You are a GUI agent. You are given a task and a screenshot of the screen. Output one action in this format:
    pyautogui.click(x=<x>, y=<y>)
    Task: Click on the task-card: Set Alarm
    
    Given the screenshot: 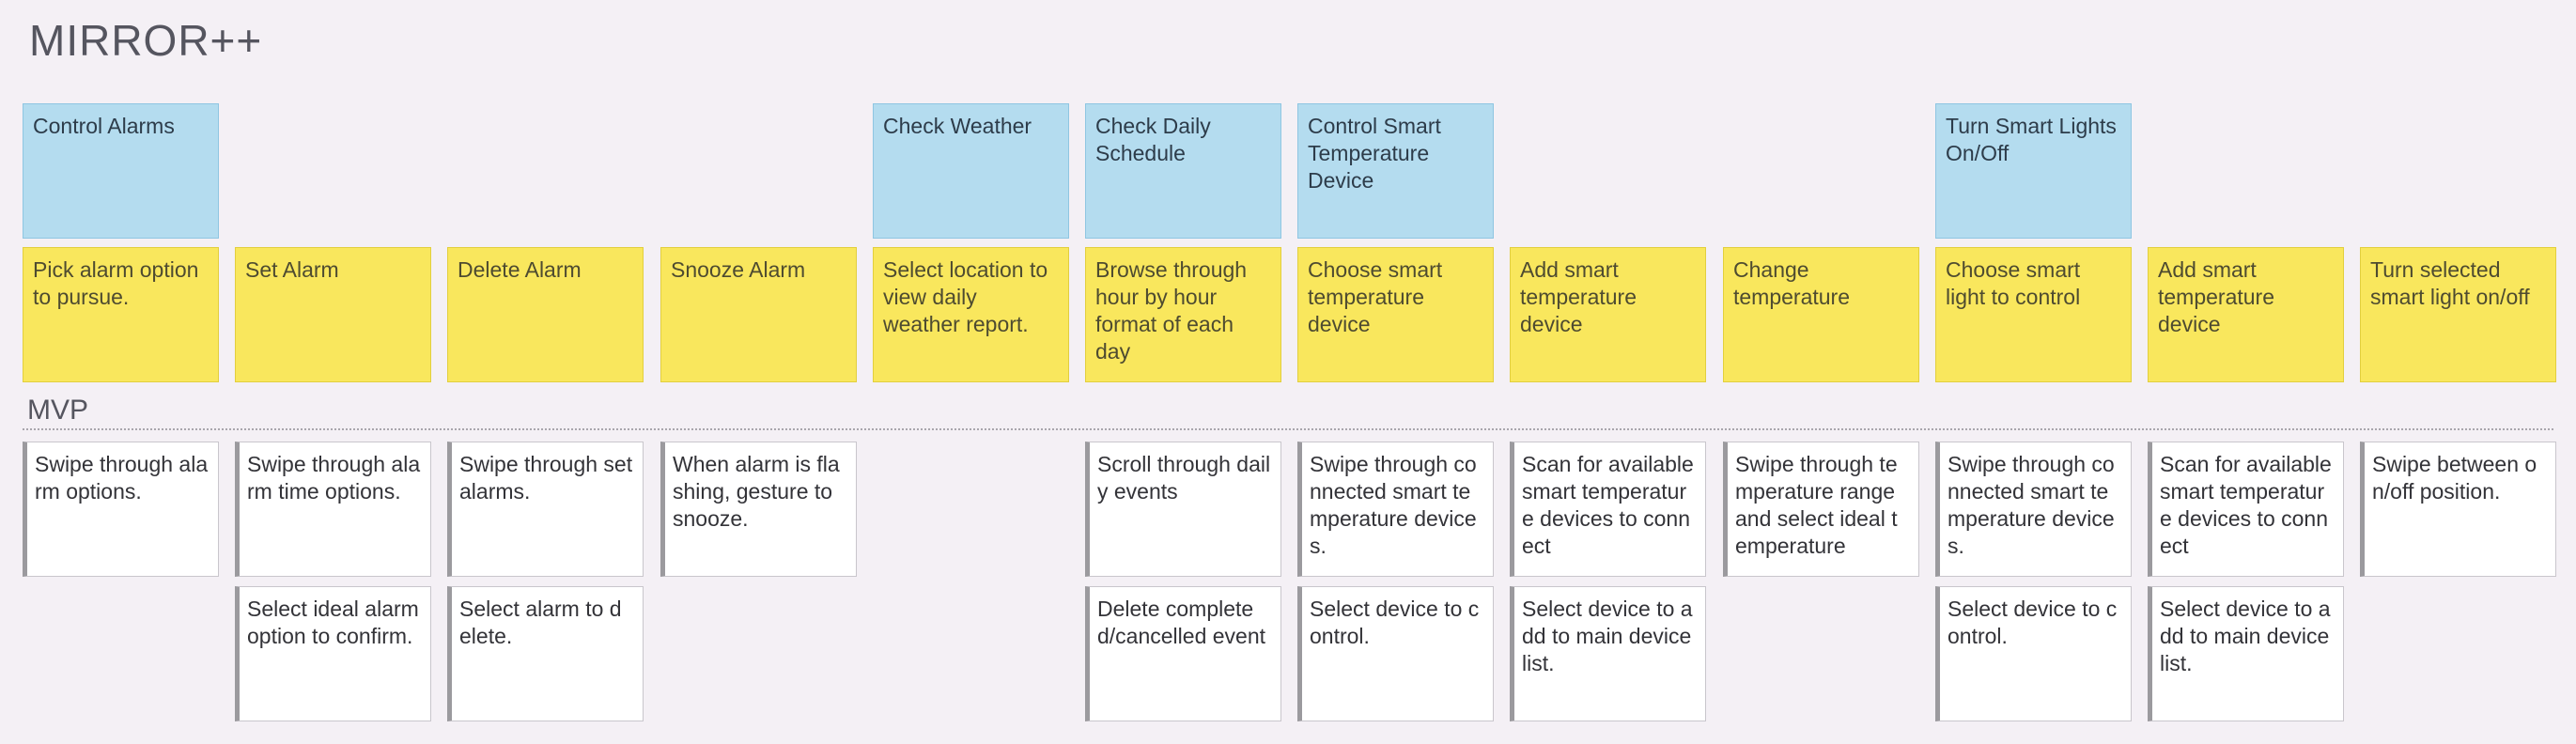 What is the action you would take?
    pyautogui.click(x=333, y=314)
    